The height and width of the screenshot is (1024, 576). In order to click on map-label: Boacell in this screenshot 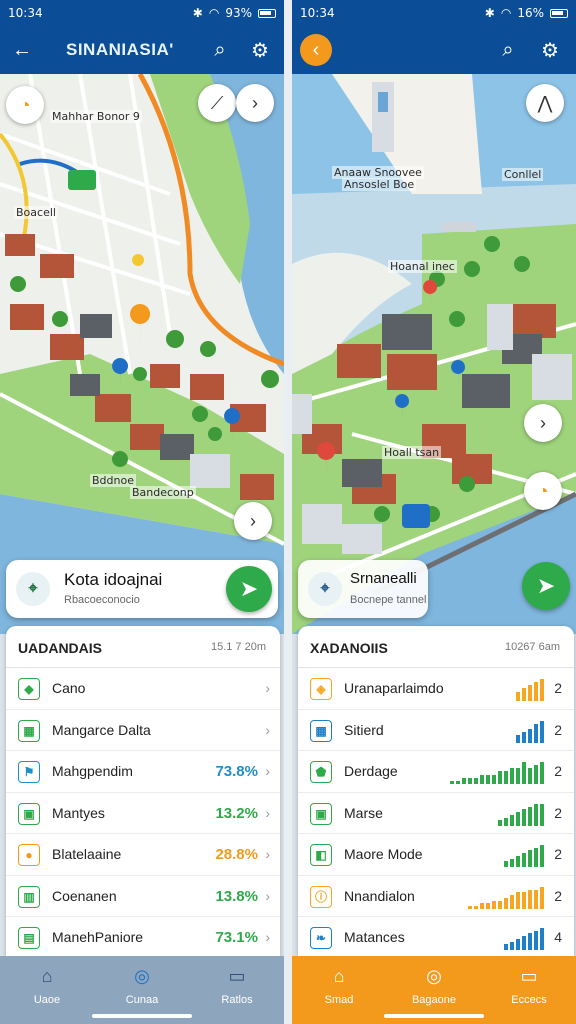, I will do `click(36, 212)`.